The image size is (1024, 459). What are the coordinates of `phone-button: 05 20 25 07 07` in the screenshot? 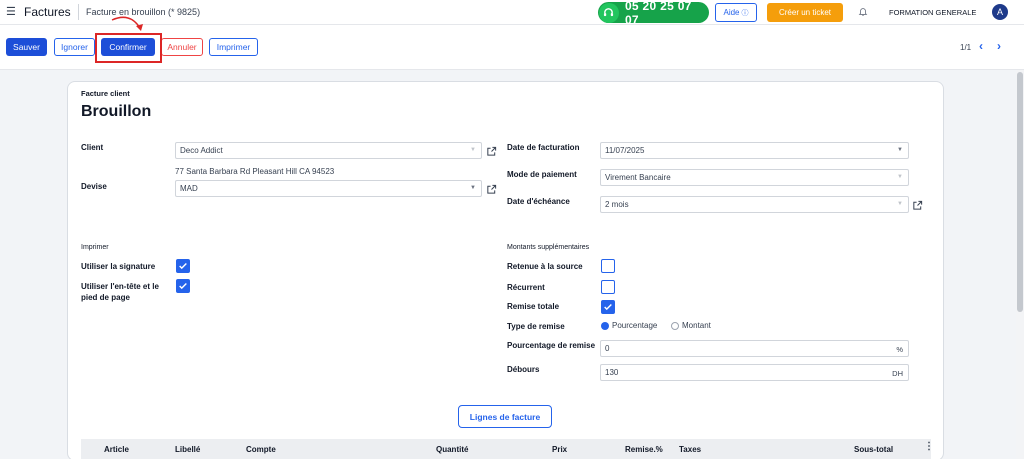 It's located at (653, 13).